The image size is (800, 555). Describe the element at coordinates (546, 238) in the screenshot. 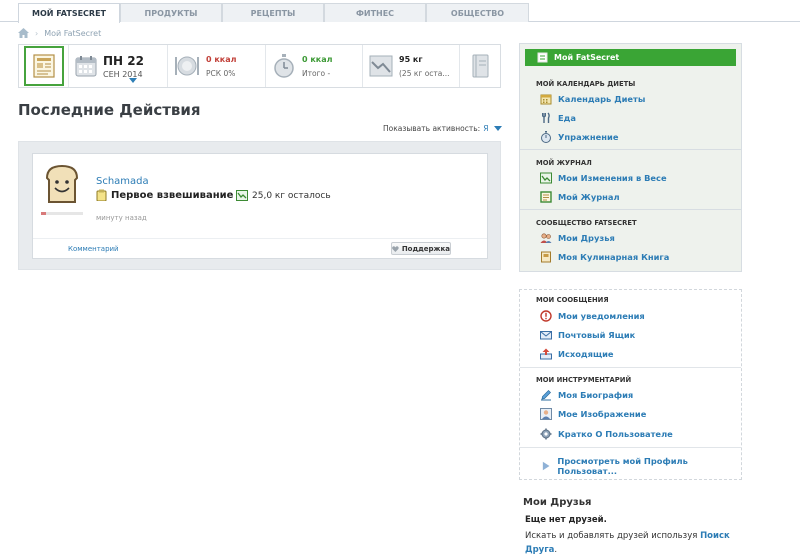

I see `friends-icon` at that location.